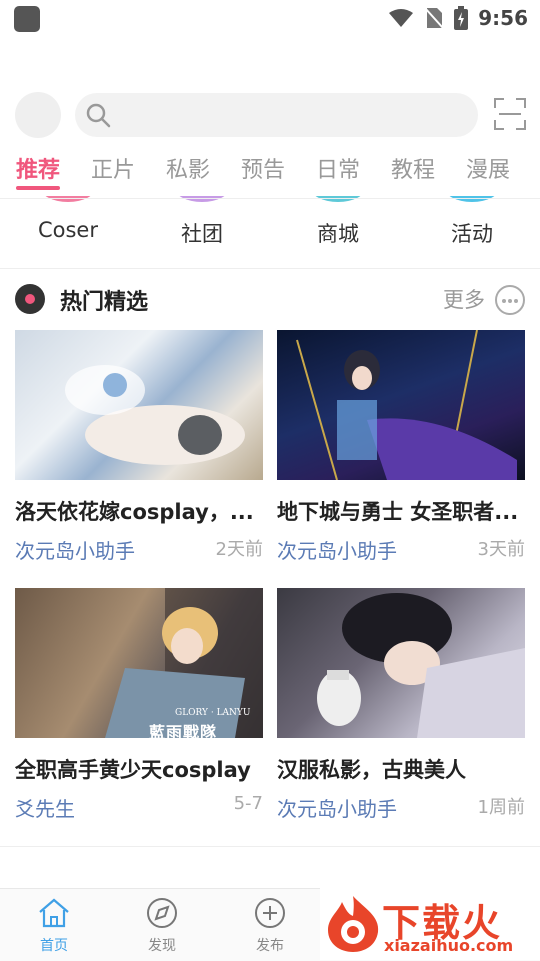 The width and height of the screenshot is (540, 961). What do you see at coordinates (54, 913) in the screenshot?
I see `home-icon` at bounding box center [54, 913].